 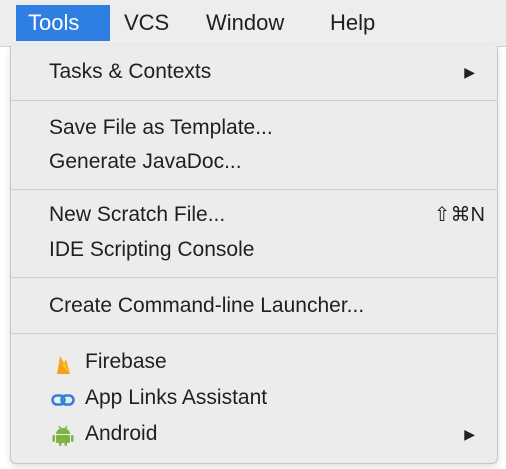 I want to click on android-icon, so click(x=63, y=434).